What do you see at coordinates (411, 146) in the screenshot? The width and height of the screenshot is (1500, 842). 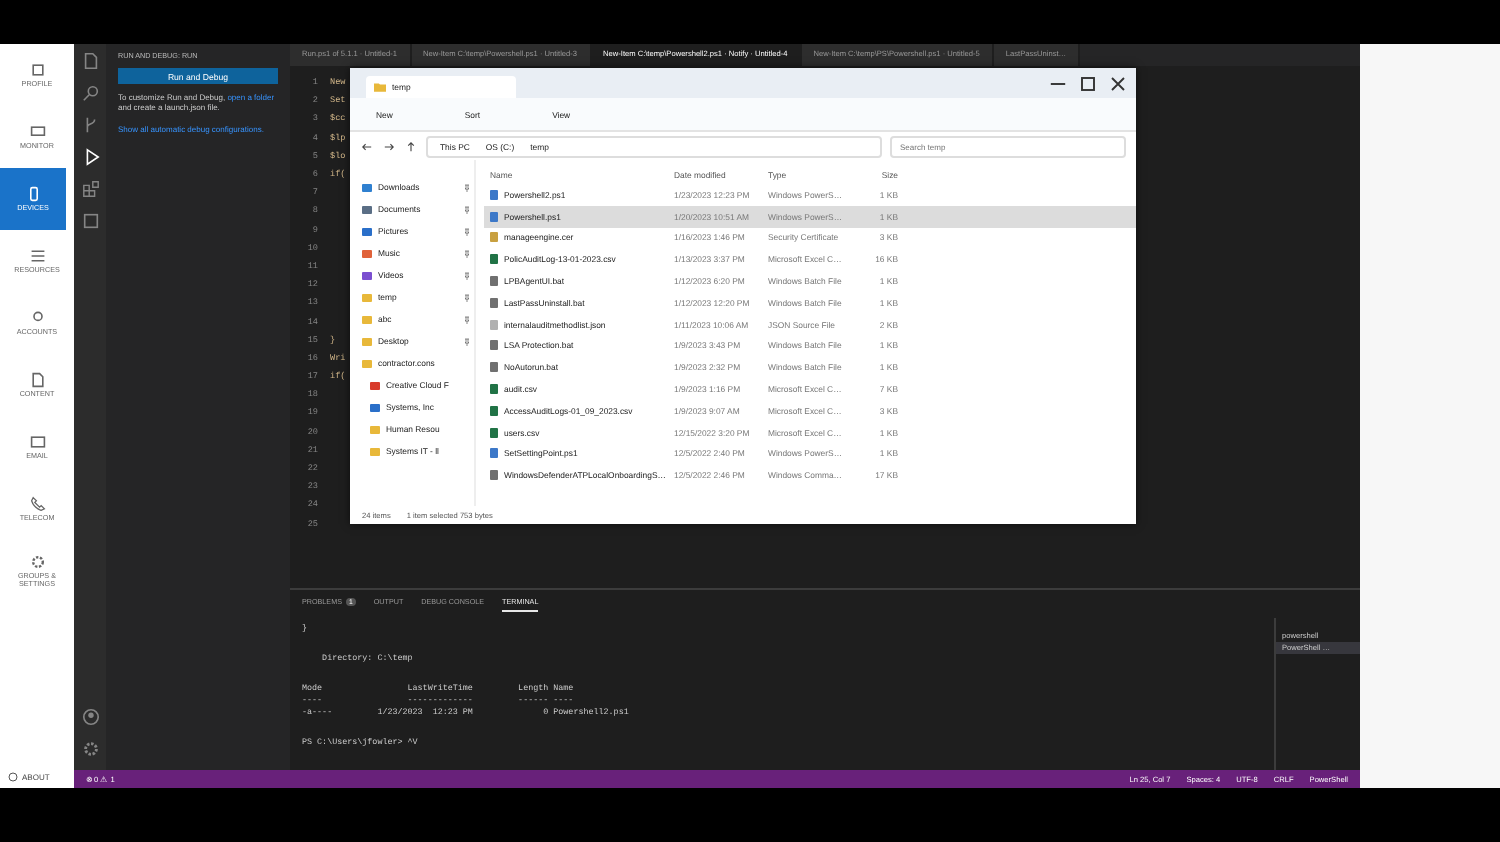 I see `up-arrow-icon` at bounding box center [411, 146].